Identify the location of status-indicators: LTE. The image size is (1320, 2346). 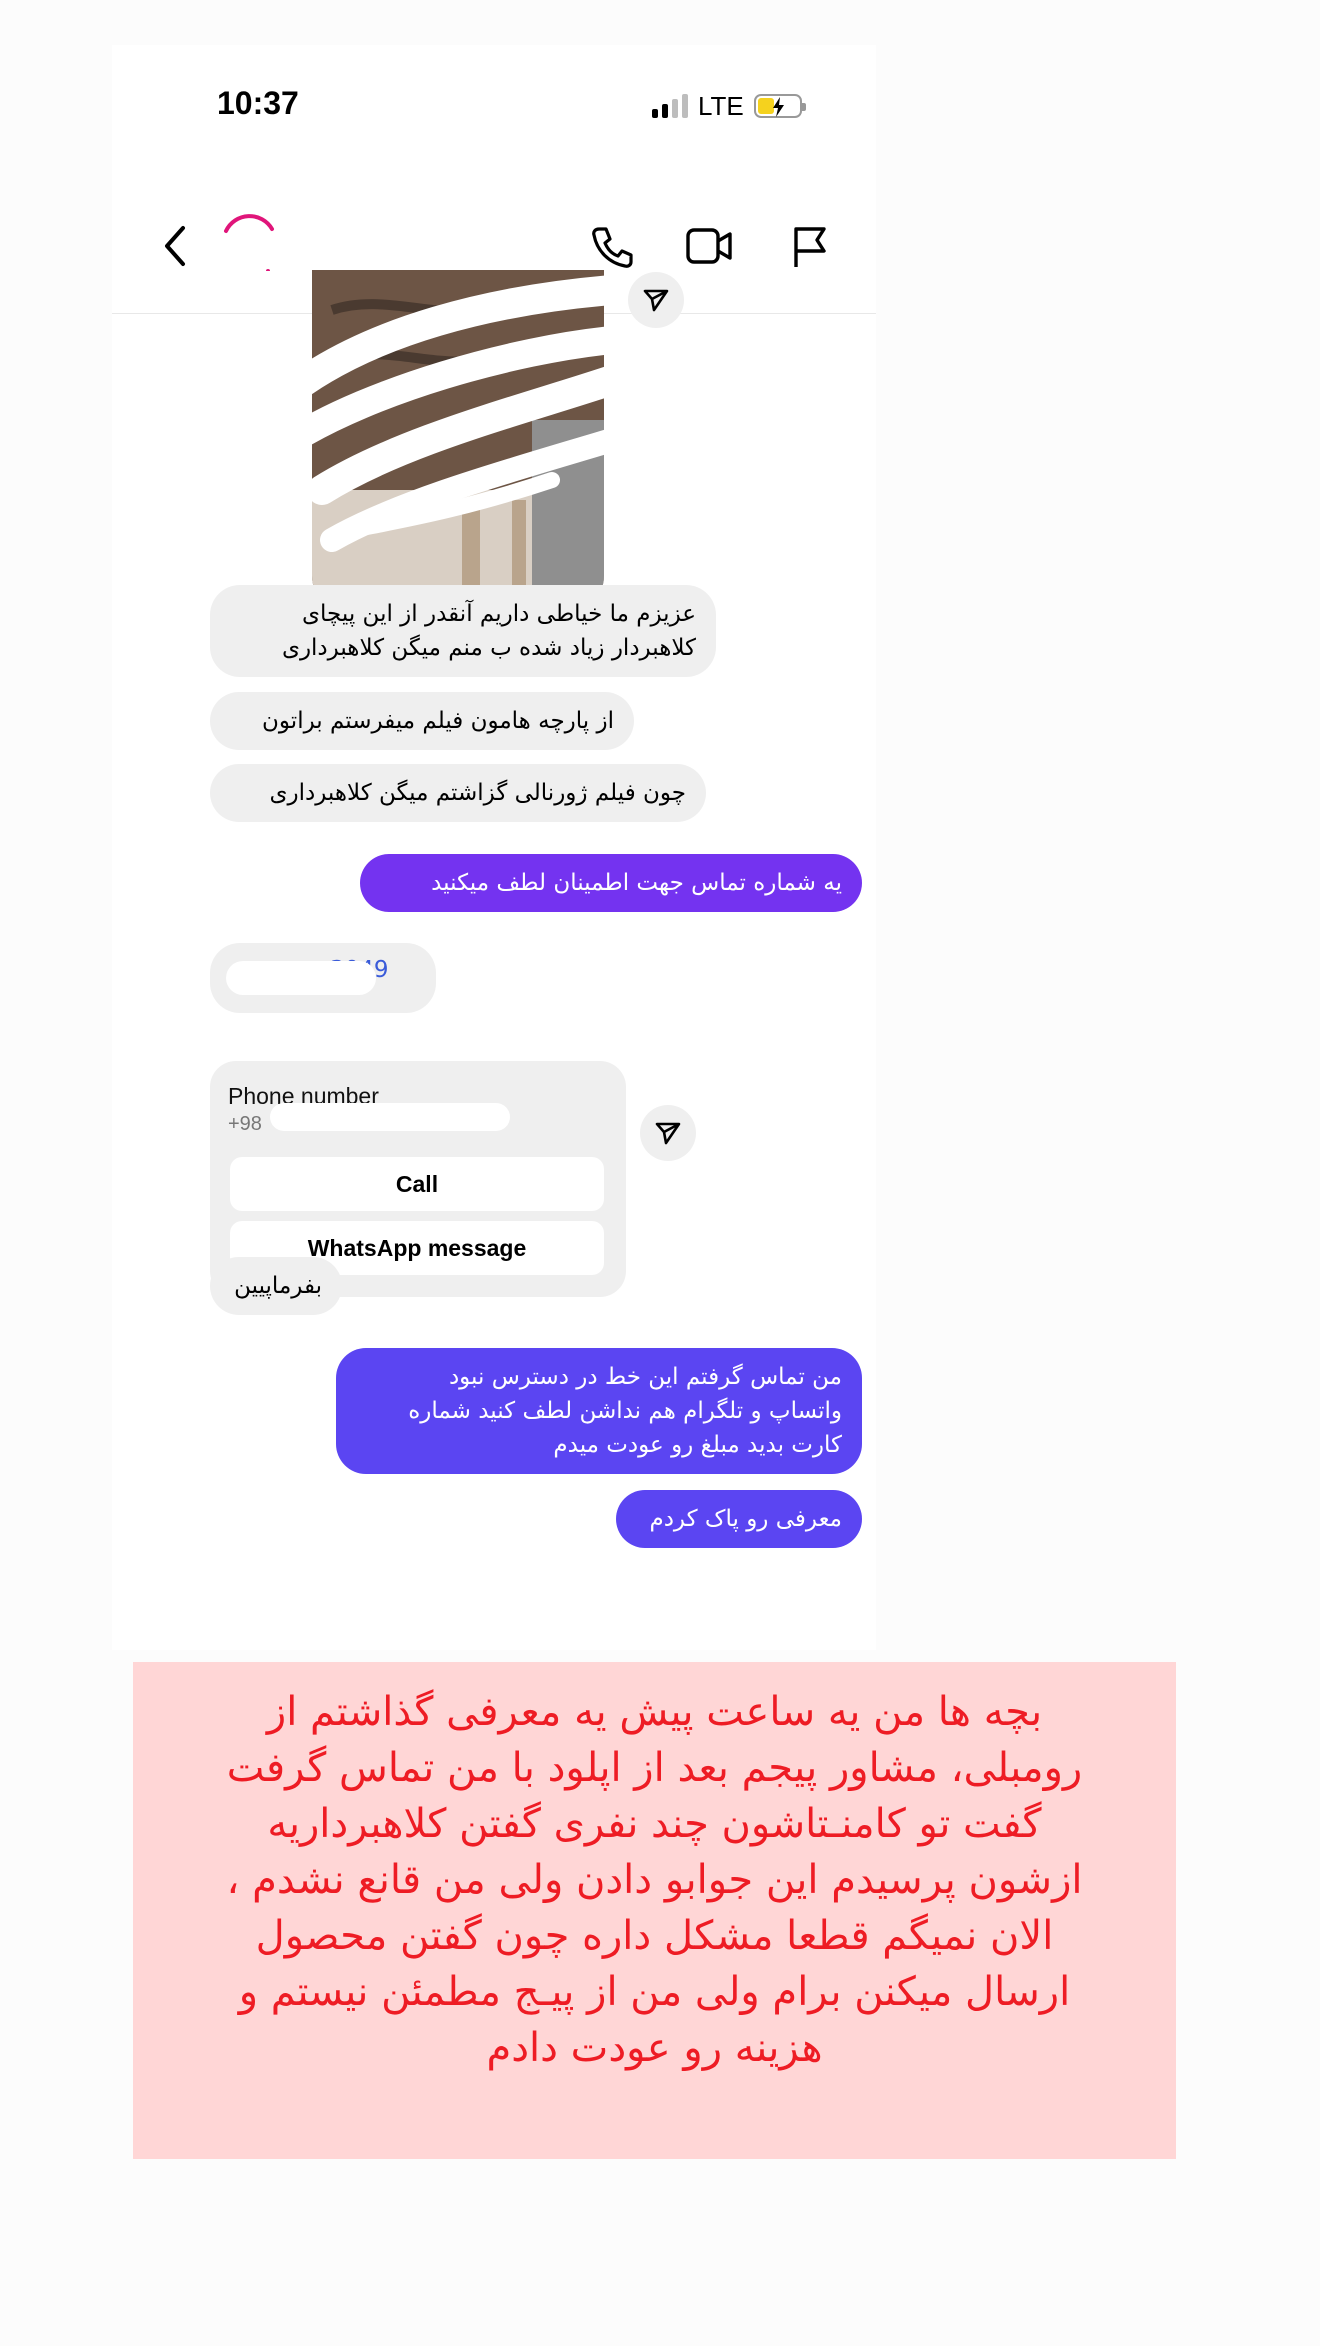
(729, 105).